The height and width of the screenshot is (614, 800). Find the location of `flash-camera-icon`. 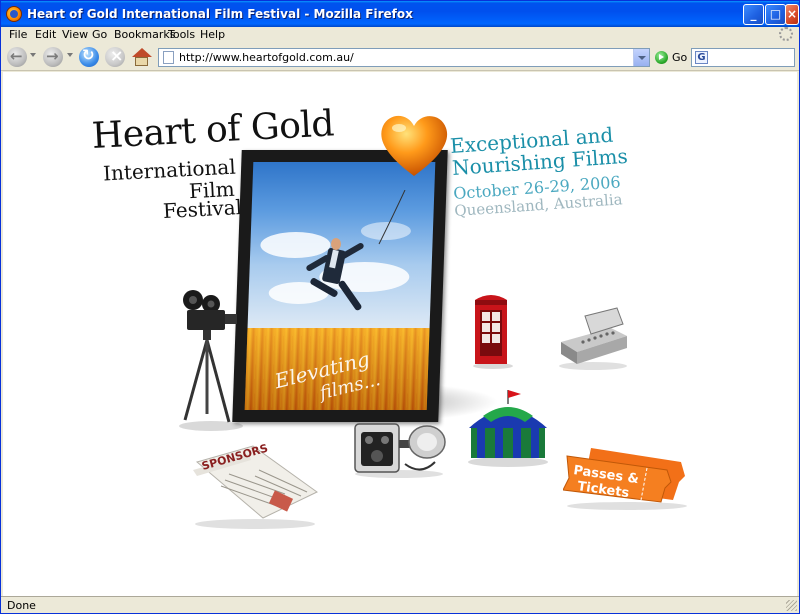

flash-camera-icon is located at coordinates (399, 448).